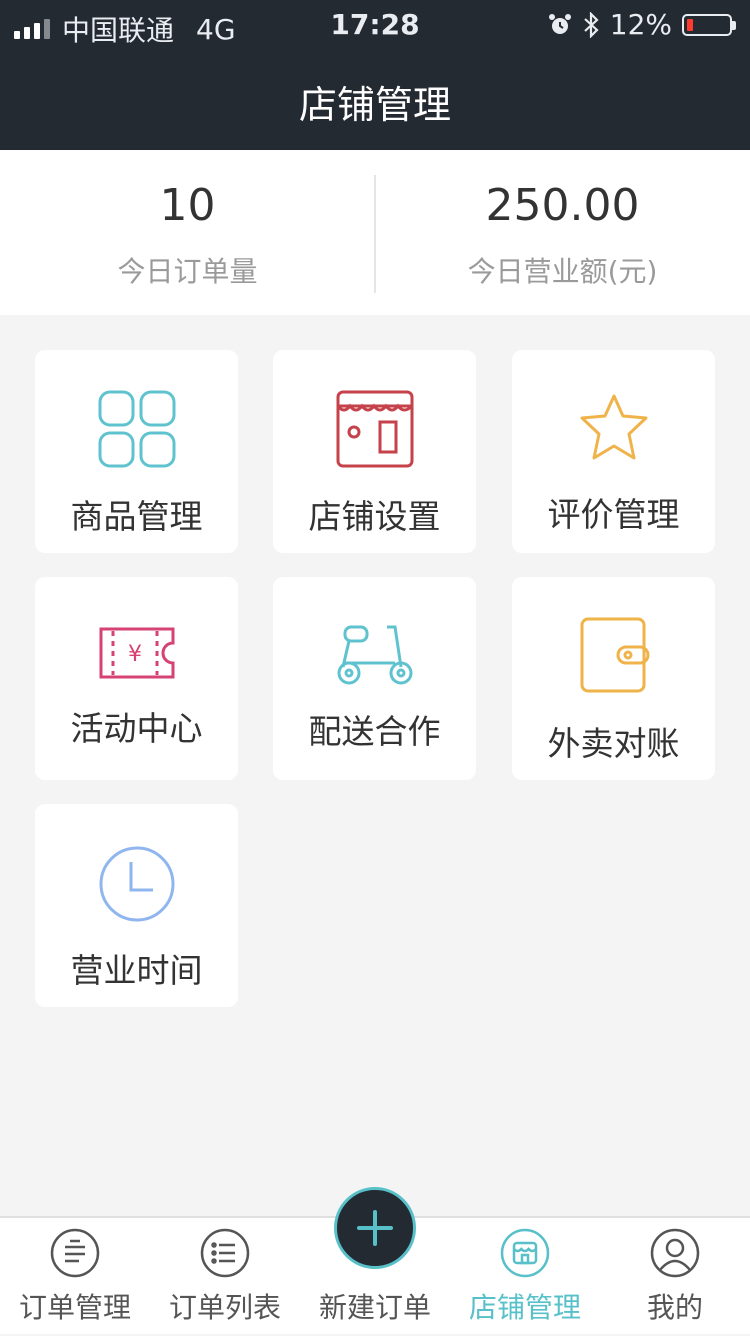  What do you see at coordinates (136, 884) in the screenshot?
I see `clock-icon` at bounding box center [136, 884].